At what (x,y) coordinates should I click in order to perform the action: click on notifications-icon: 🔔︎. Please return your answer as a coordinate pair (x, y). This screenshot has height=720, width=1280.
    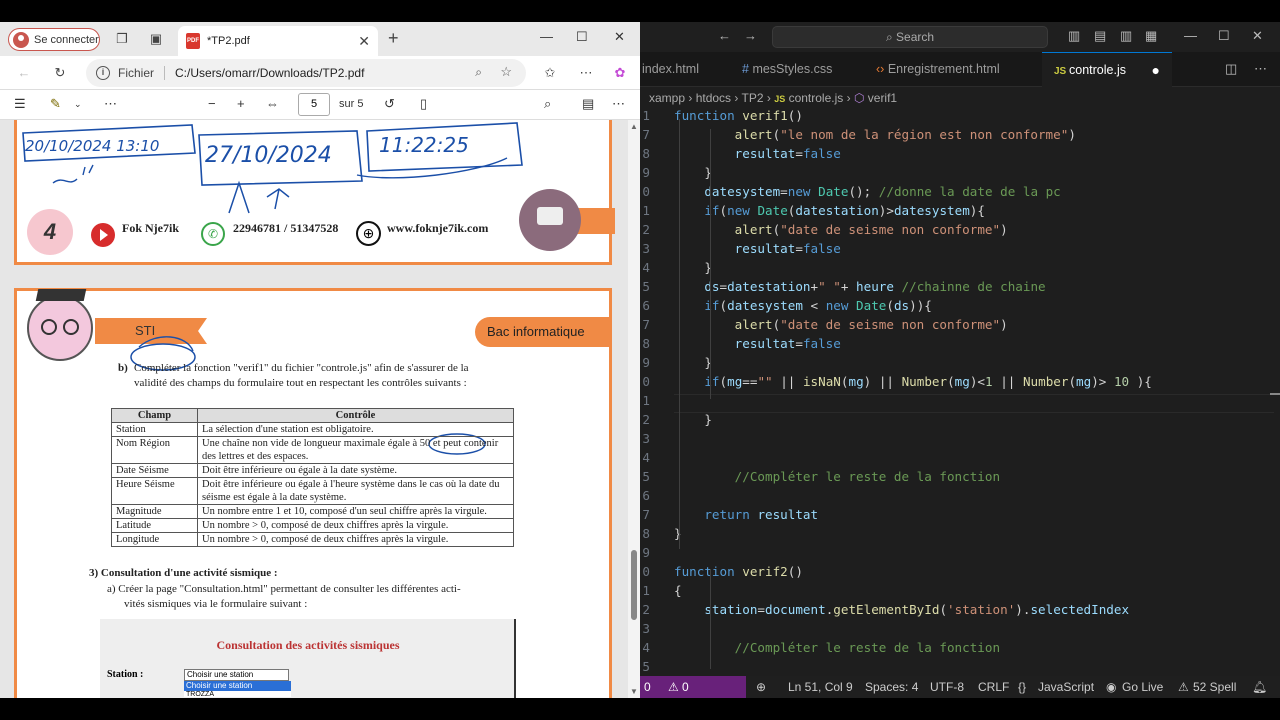
    Looking at the image, I should click on (1259, 687).